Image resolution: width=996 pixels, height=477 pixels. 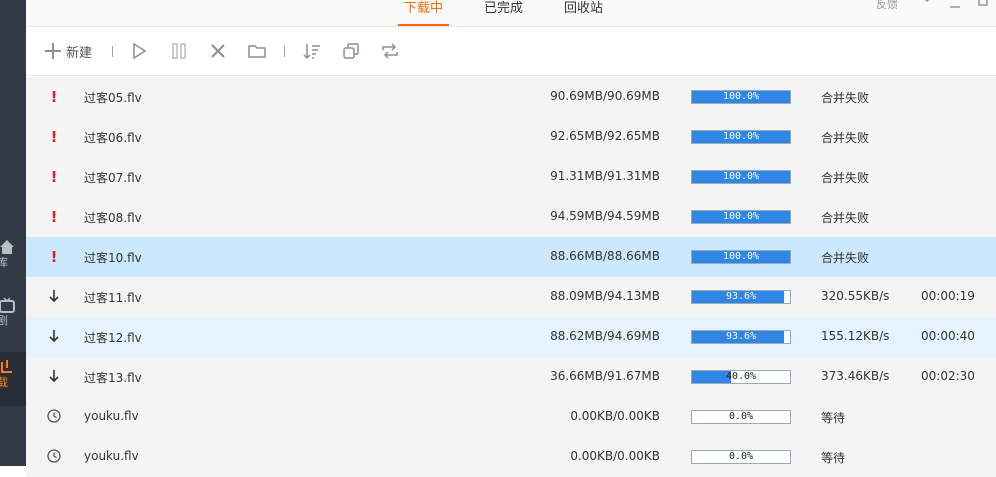 I want to click on new-task-button: 新建, so click(x=68, y=51).